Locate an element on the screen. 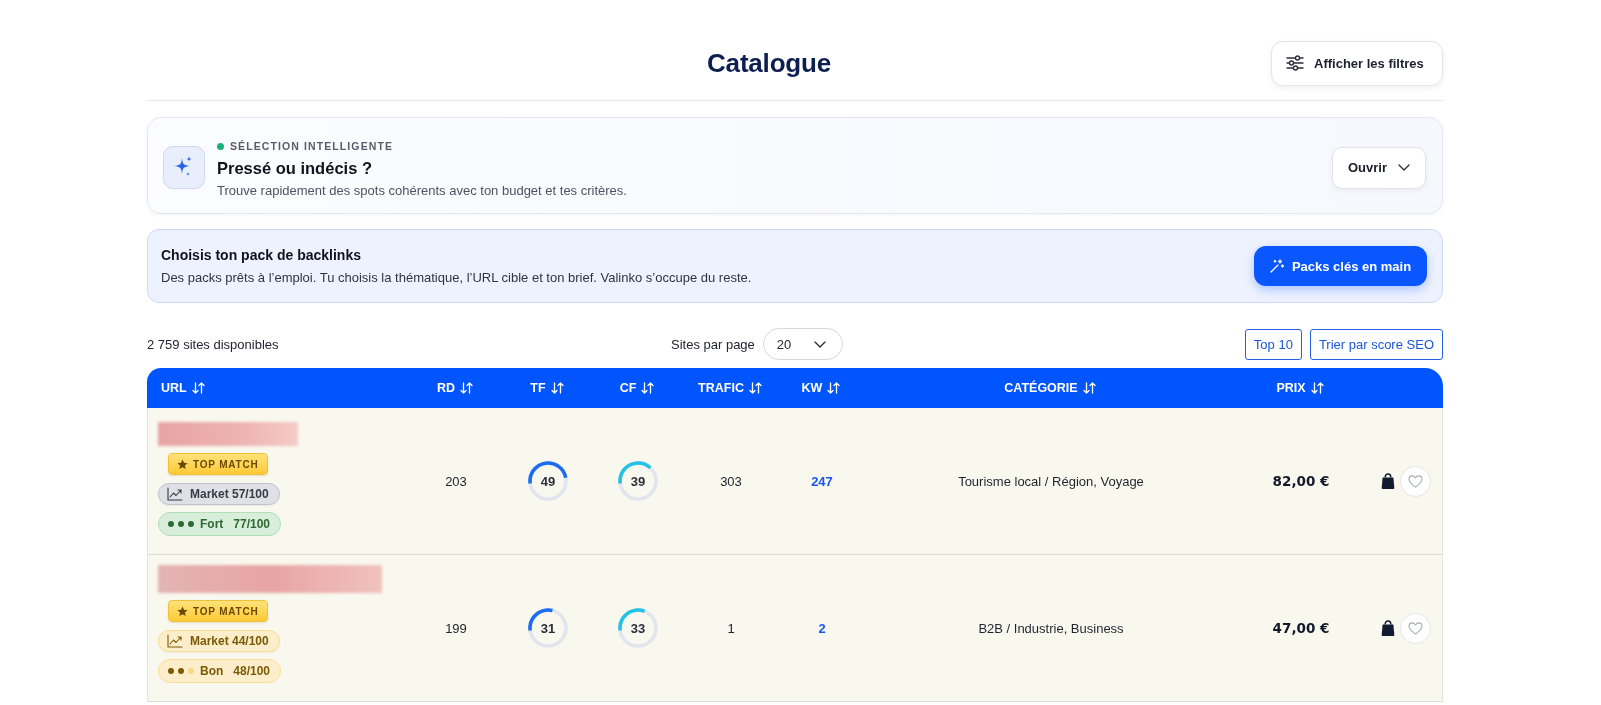 This screenshot has height=705, width=1601. page-title: Catalogue is located at coordinates (769, 63).